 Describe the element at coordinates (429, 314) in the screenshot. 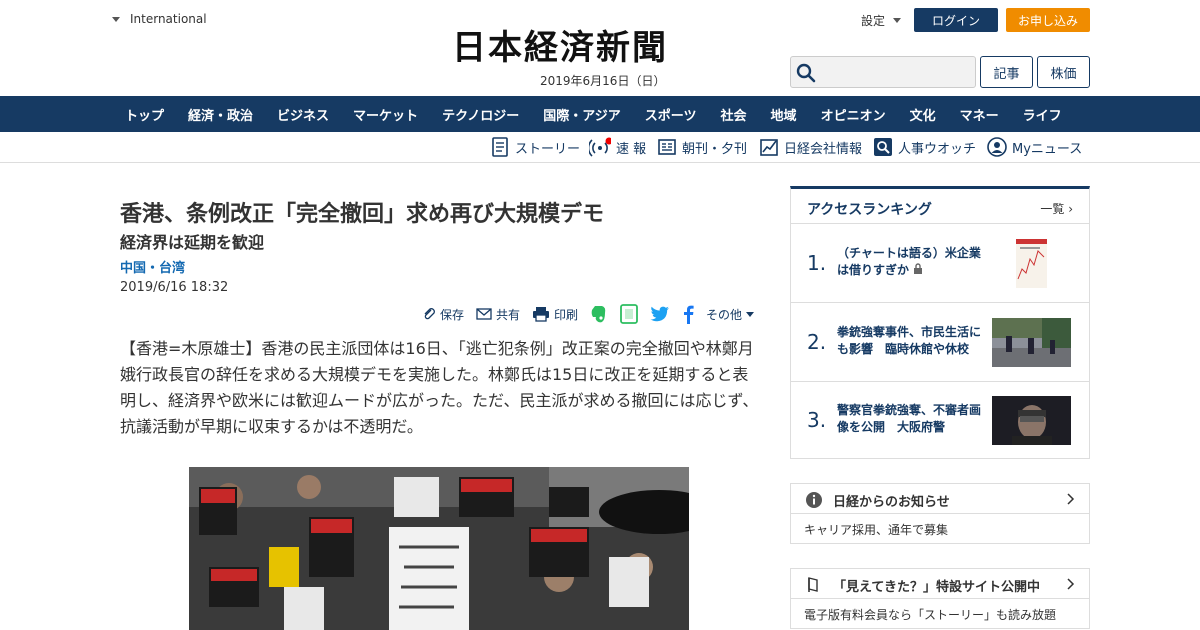

I see `paperclip-icon` at that location.